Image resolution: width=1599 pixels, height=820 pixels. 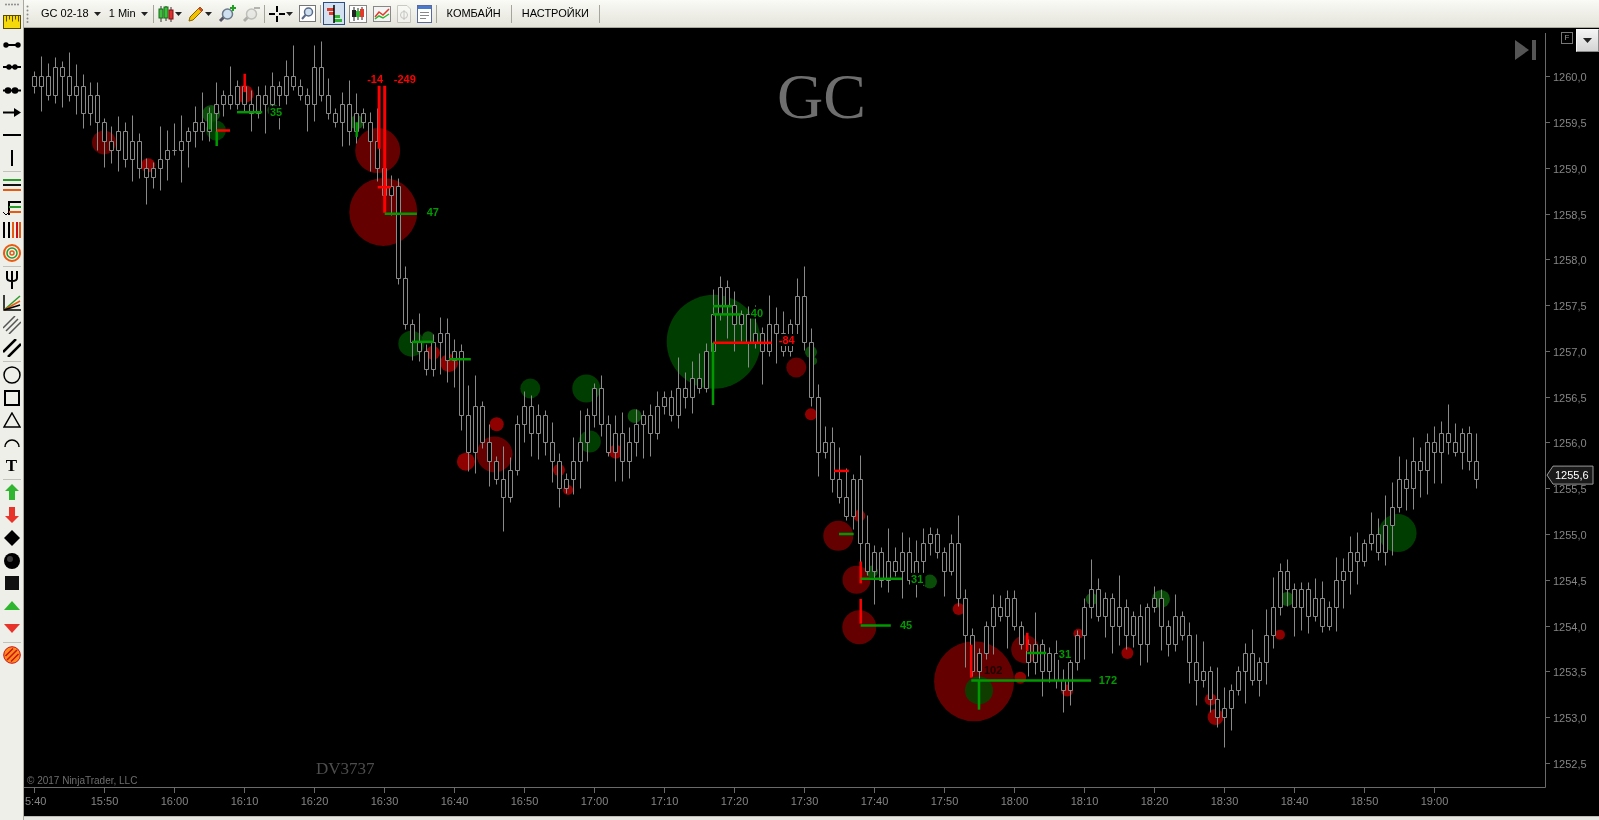 I want to click on time-axis-label: 17:20, so click(x=734, y=801).